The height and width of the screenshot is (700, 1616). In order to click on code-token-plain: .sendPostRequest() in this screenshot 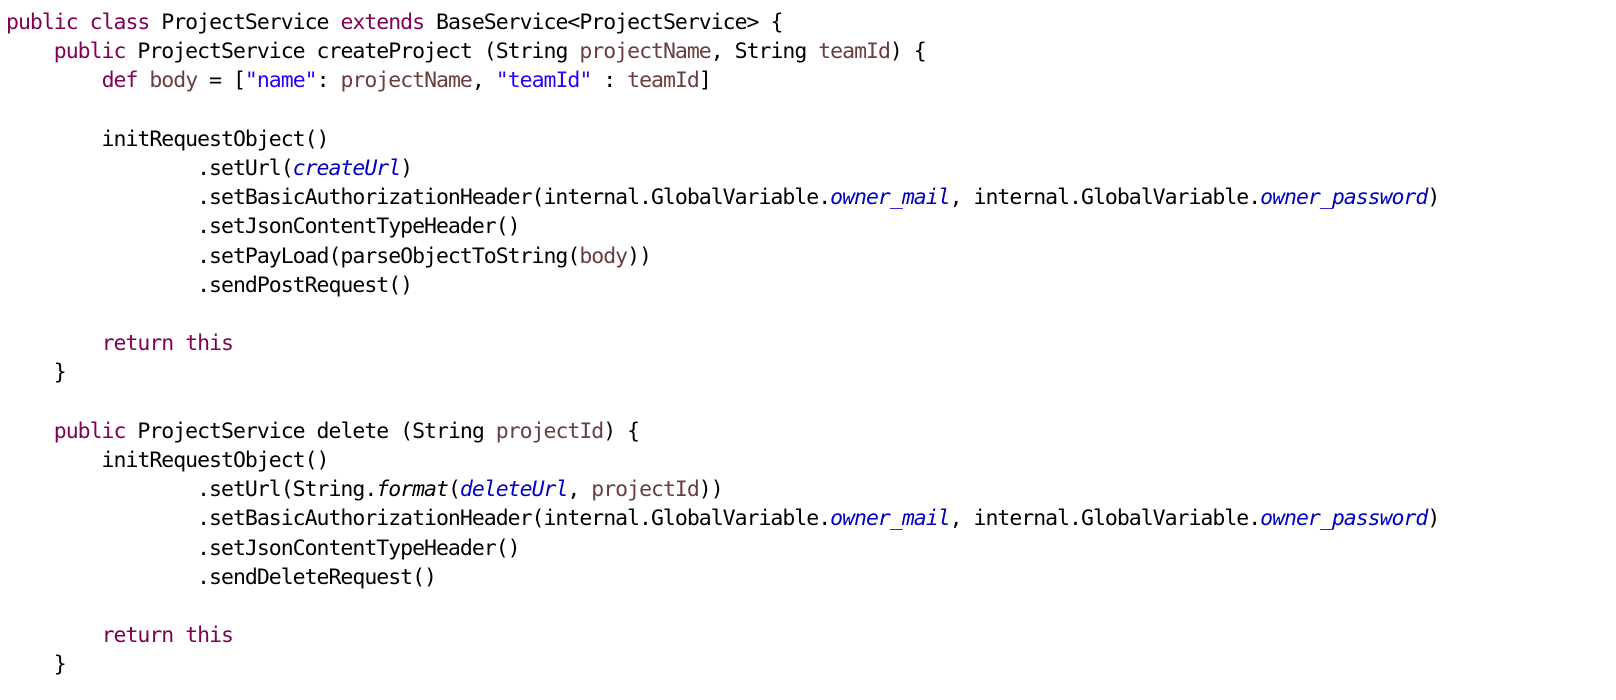, I will do `click(209, 285)`.